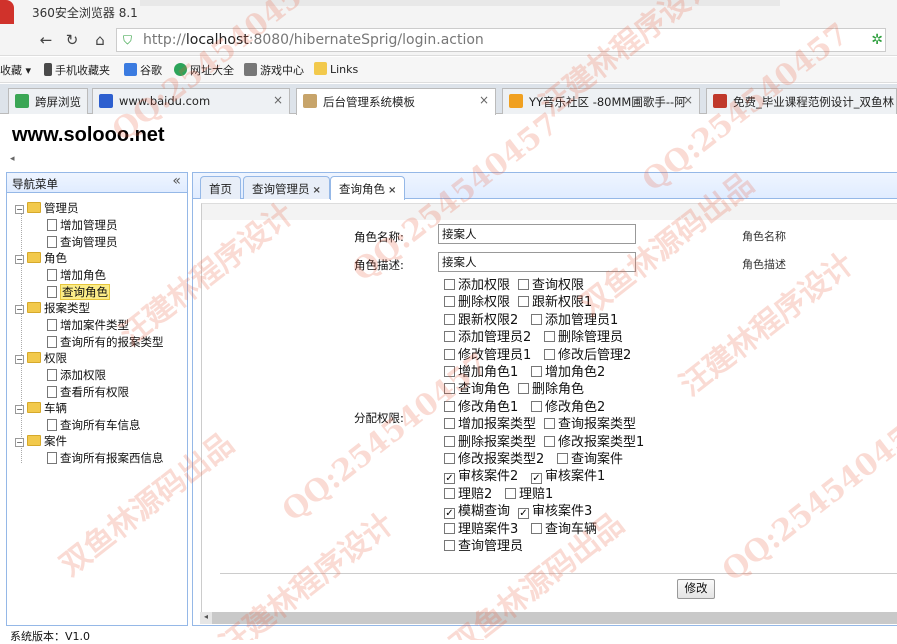 Image resolution: width=897 pixels, height=644 pixels. Describe the element at coordinates (105, 458) in the screenshot. I see `tree-item-query-cases: 查询所有报案西信息` at that location.